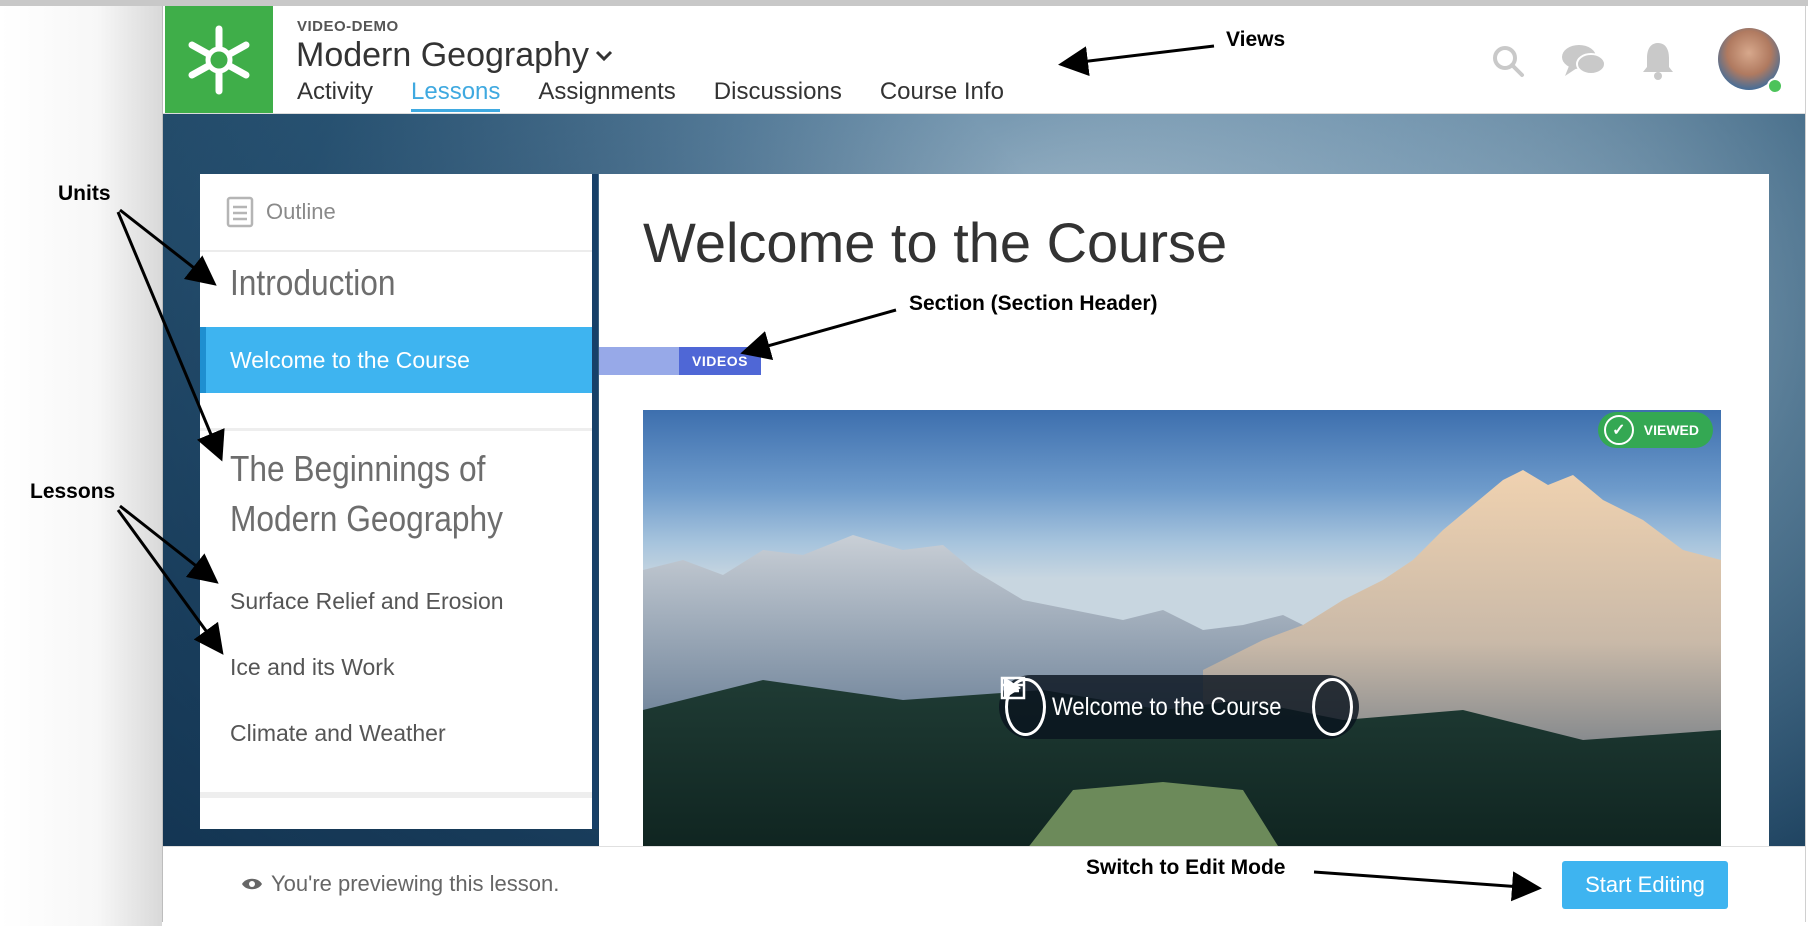  I want to click on arrow-edit-mode, so click(1427, 886).